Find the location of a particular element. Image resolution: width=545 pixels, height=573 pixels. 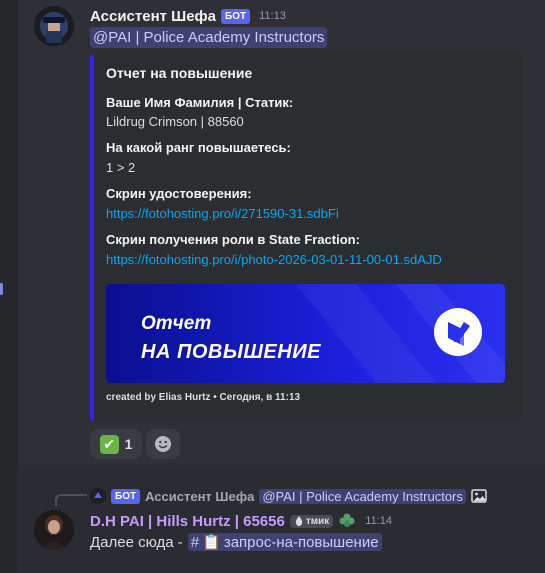

field-name-id-screenshot: Скрин удостоверения: is located at coordinates (179, 193).